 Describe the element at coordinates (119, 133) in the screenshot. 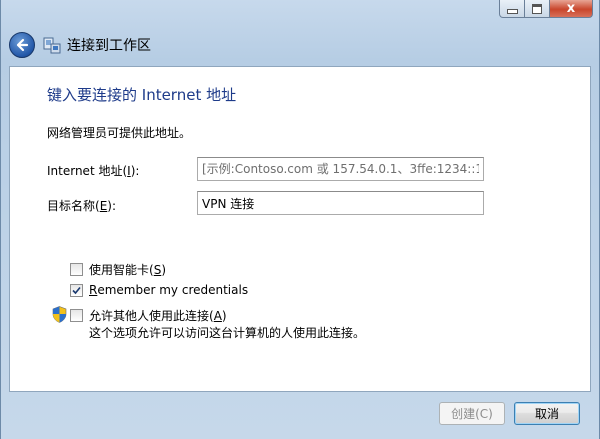

I see `page-description: 网络管理员可提供此地址。` at that location.